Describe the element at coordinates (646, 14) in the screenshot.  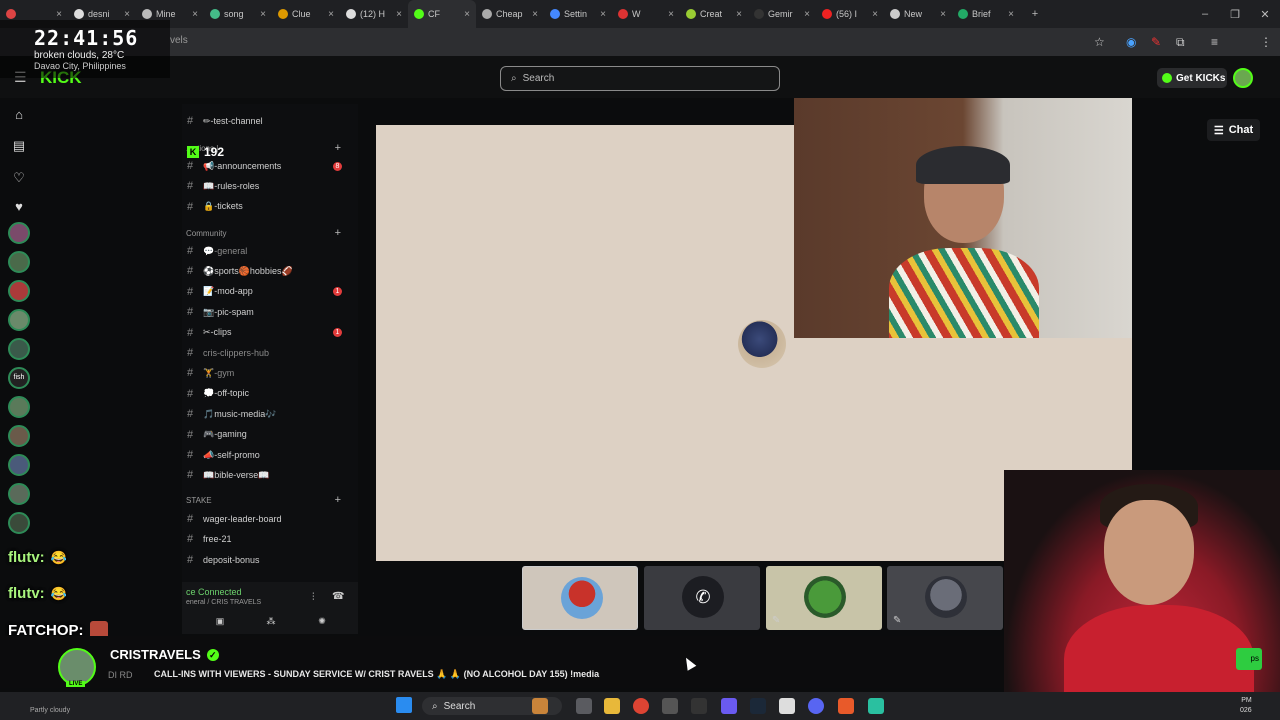
I see `browser-tab: W ×` at that location.